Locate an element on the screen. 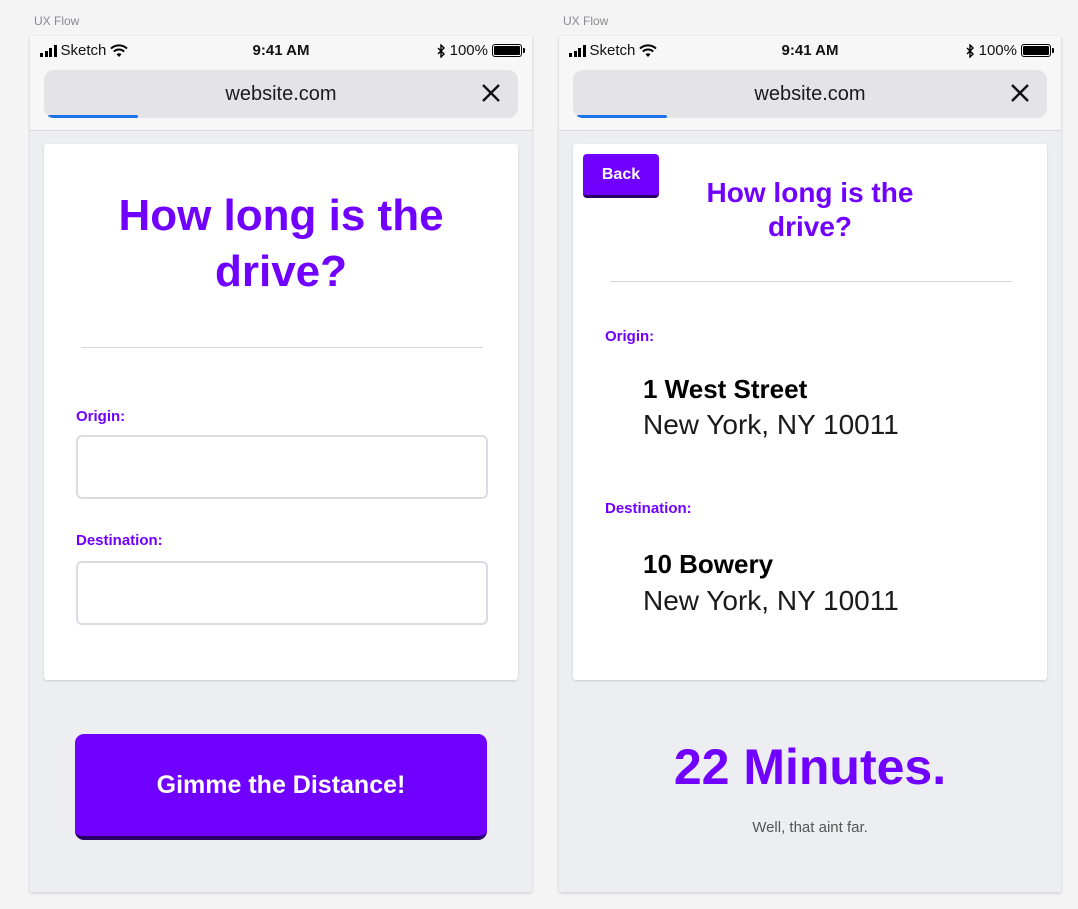 The image size is (1078, 909). back-button: Back is located at coordinates (621, 176).